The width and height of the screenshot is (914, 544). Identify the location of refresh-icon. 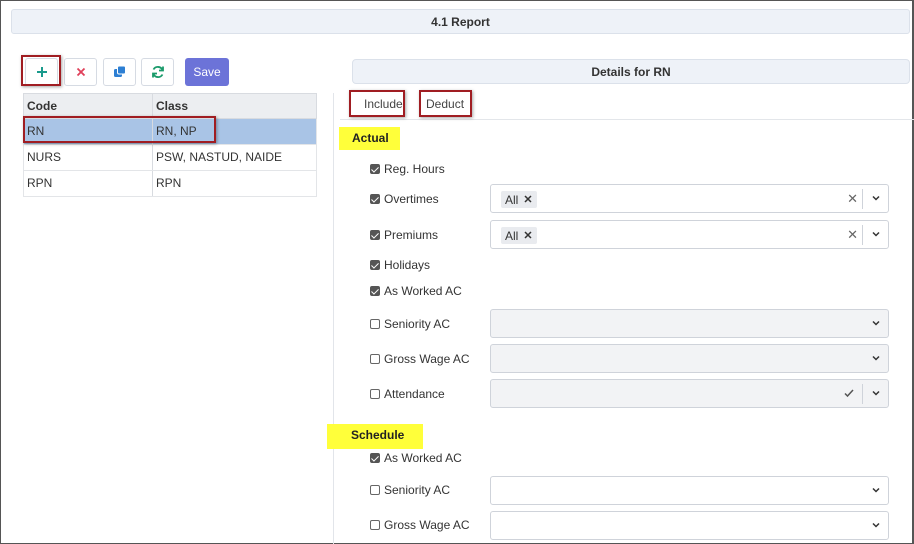
(157, 72).